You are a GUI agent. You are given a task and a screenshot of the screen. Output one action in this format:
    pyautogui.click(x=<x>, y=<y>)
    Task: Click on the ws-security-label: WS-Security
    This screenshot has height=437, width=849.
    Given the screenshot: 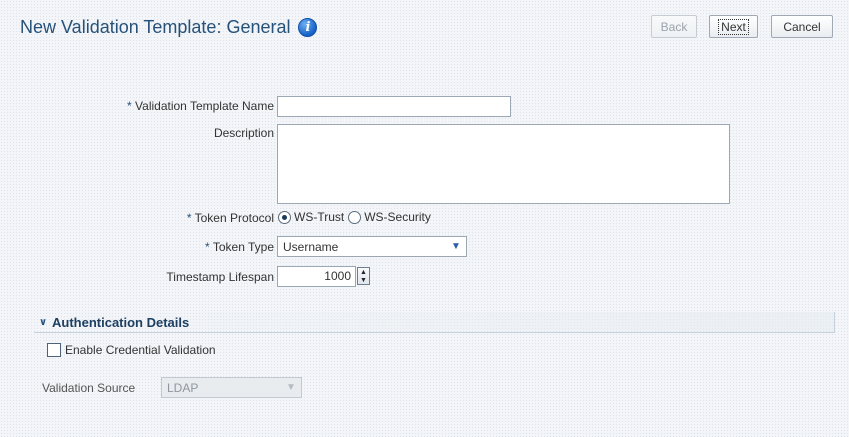 What is the action you would take?
    pyautogui.click(x=397, y=217)
    